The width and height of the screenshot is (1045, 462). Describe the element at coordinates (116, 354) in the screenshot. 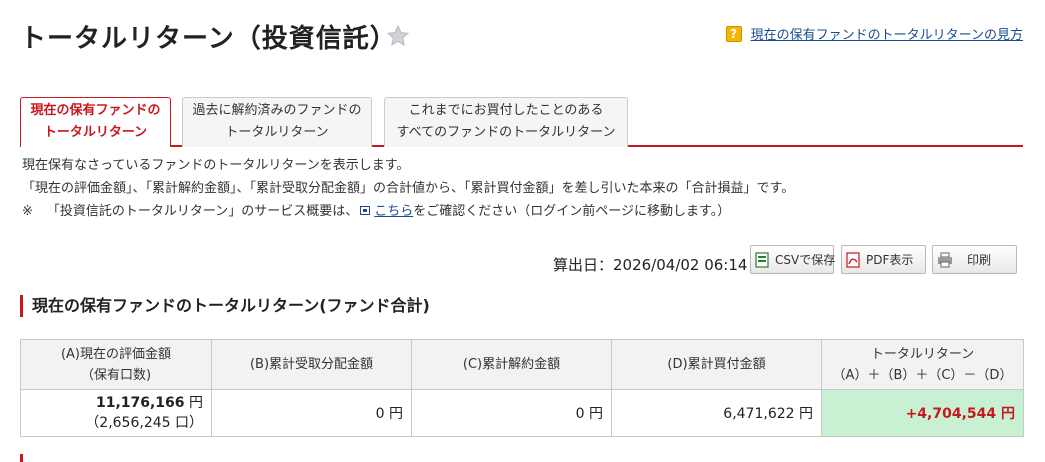

I see `header-label: (A)現在の評価金額` at that location.